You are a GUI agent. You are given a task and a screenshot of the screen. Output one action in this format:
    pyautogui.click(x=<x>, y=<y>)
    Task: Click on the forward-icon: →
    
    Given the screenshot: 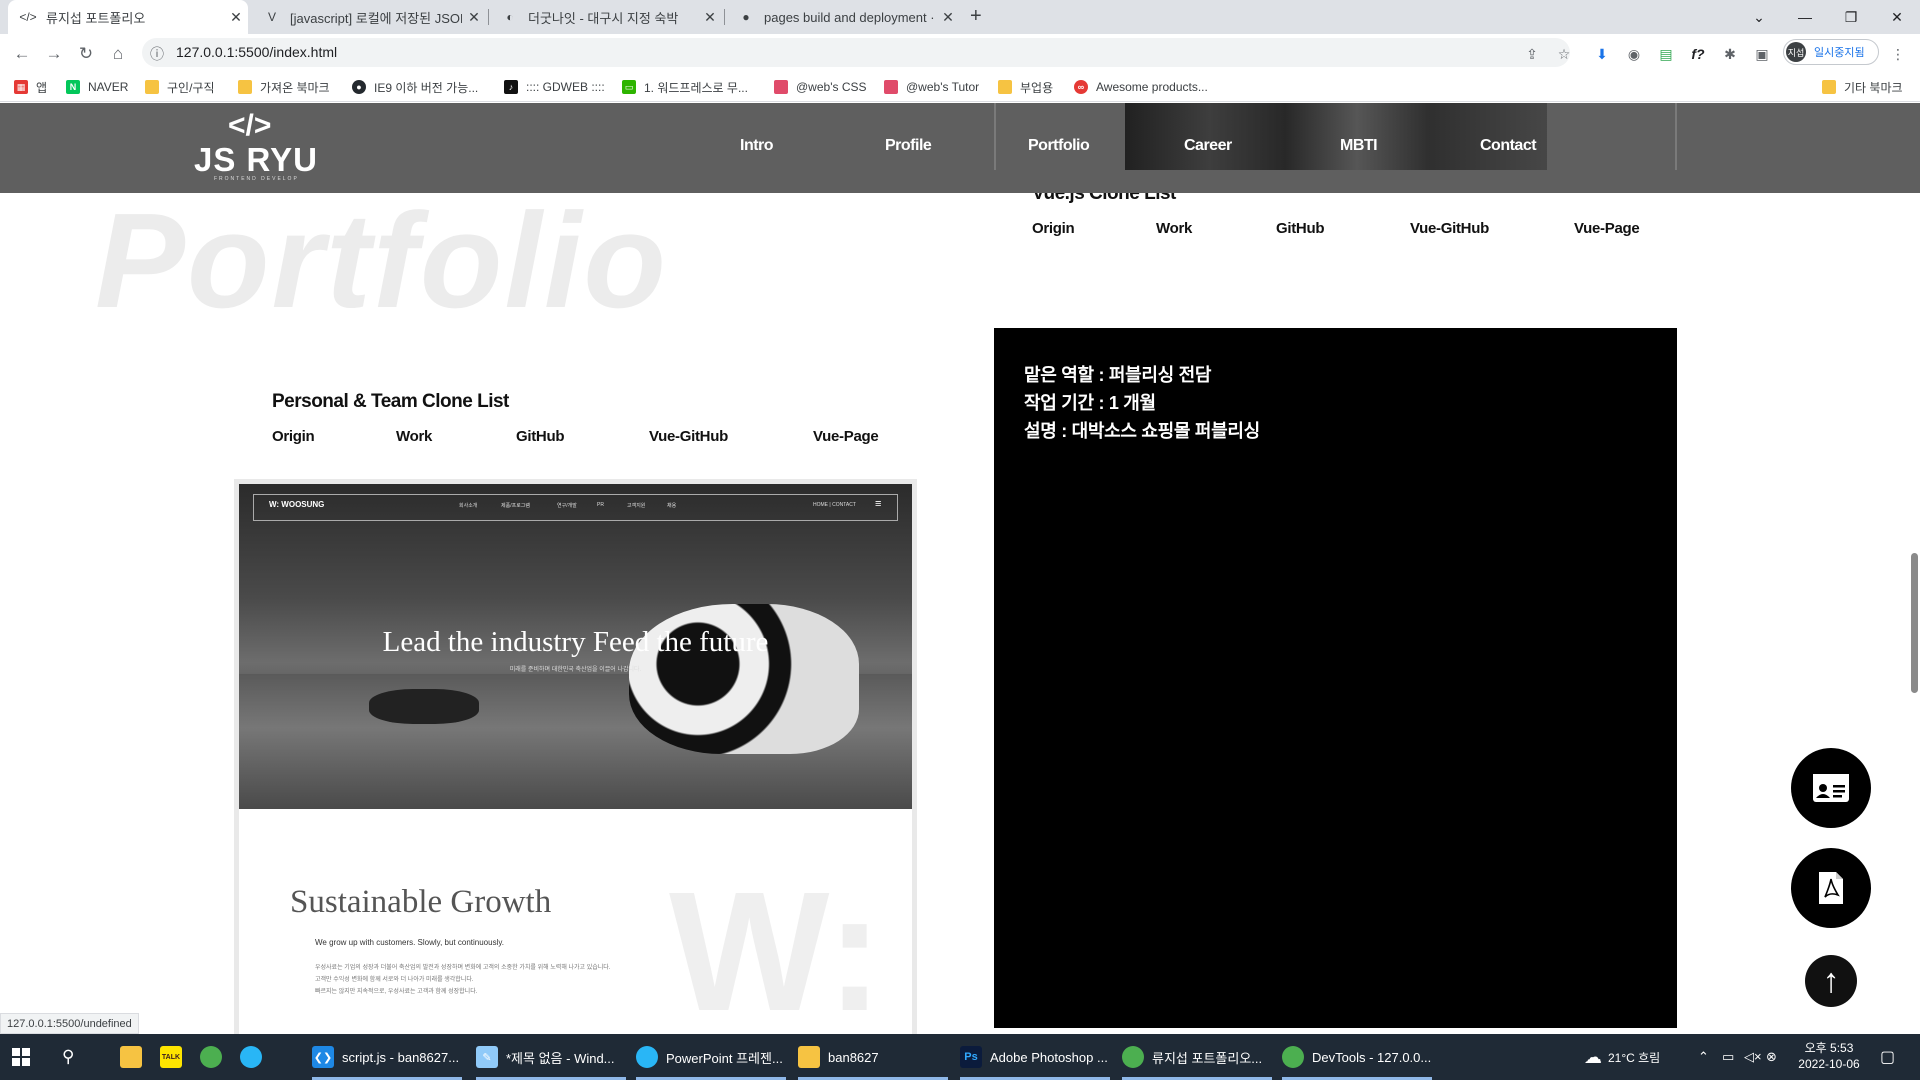 What is the action you would take?
    pyautogui.click(x=54, y=54)
    